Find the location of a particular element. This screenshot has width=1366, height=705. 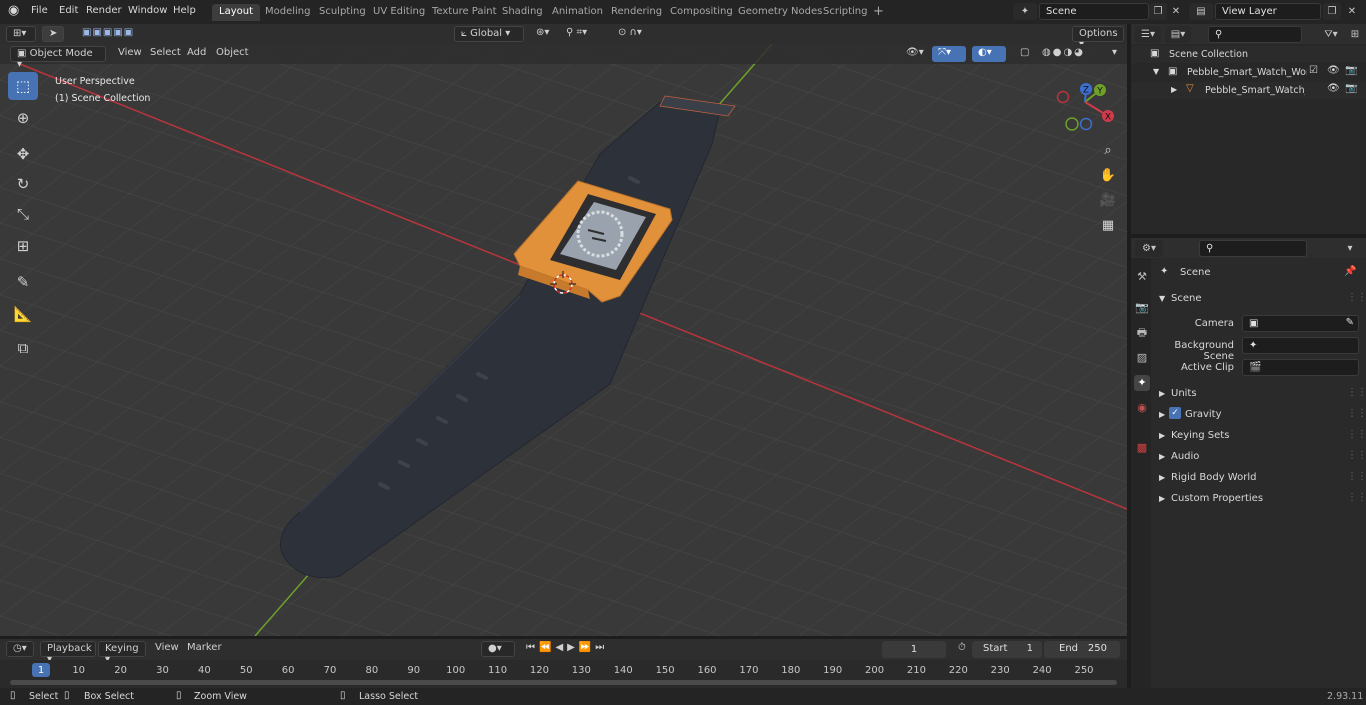

gravity-checkbox: ✓ is located at coordinates (1175, 413).